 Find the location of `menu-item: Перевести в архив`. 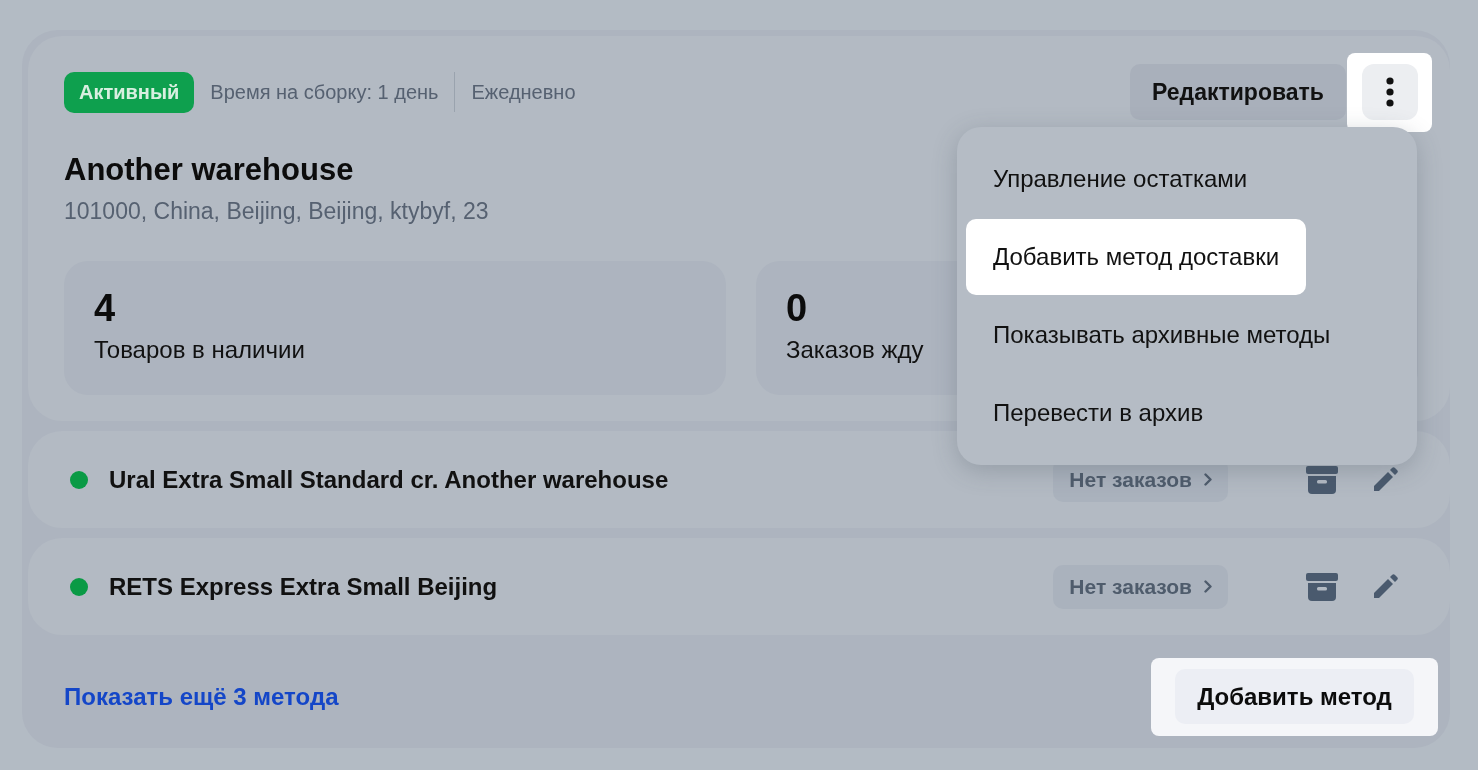

menu-item: Перевести в архив is located at coordinates (1098, 413).